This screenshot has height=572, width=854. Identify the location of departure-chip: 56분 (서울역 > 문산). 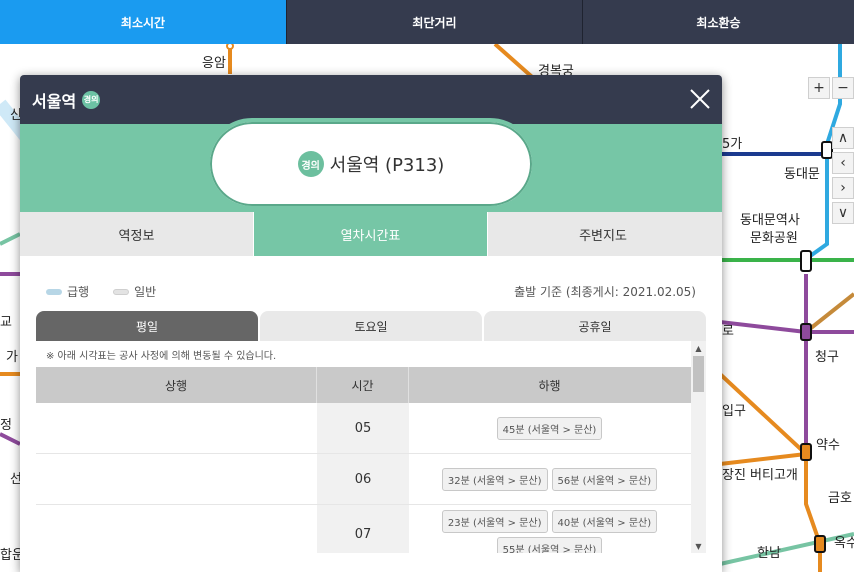
(604, 479).